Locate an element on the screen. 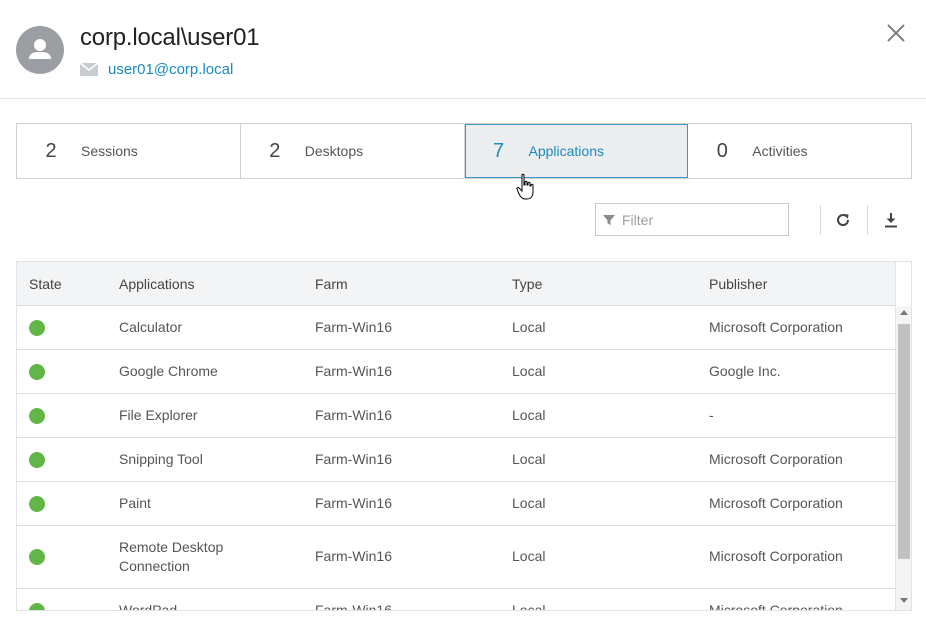 The image size is (926, 622). table-row: File Explorer Farm-Win16 Local - is located at coordinates (456, 416).